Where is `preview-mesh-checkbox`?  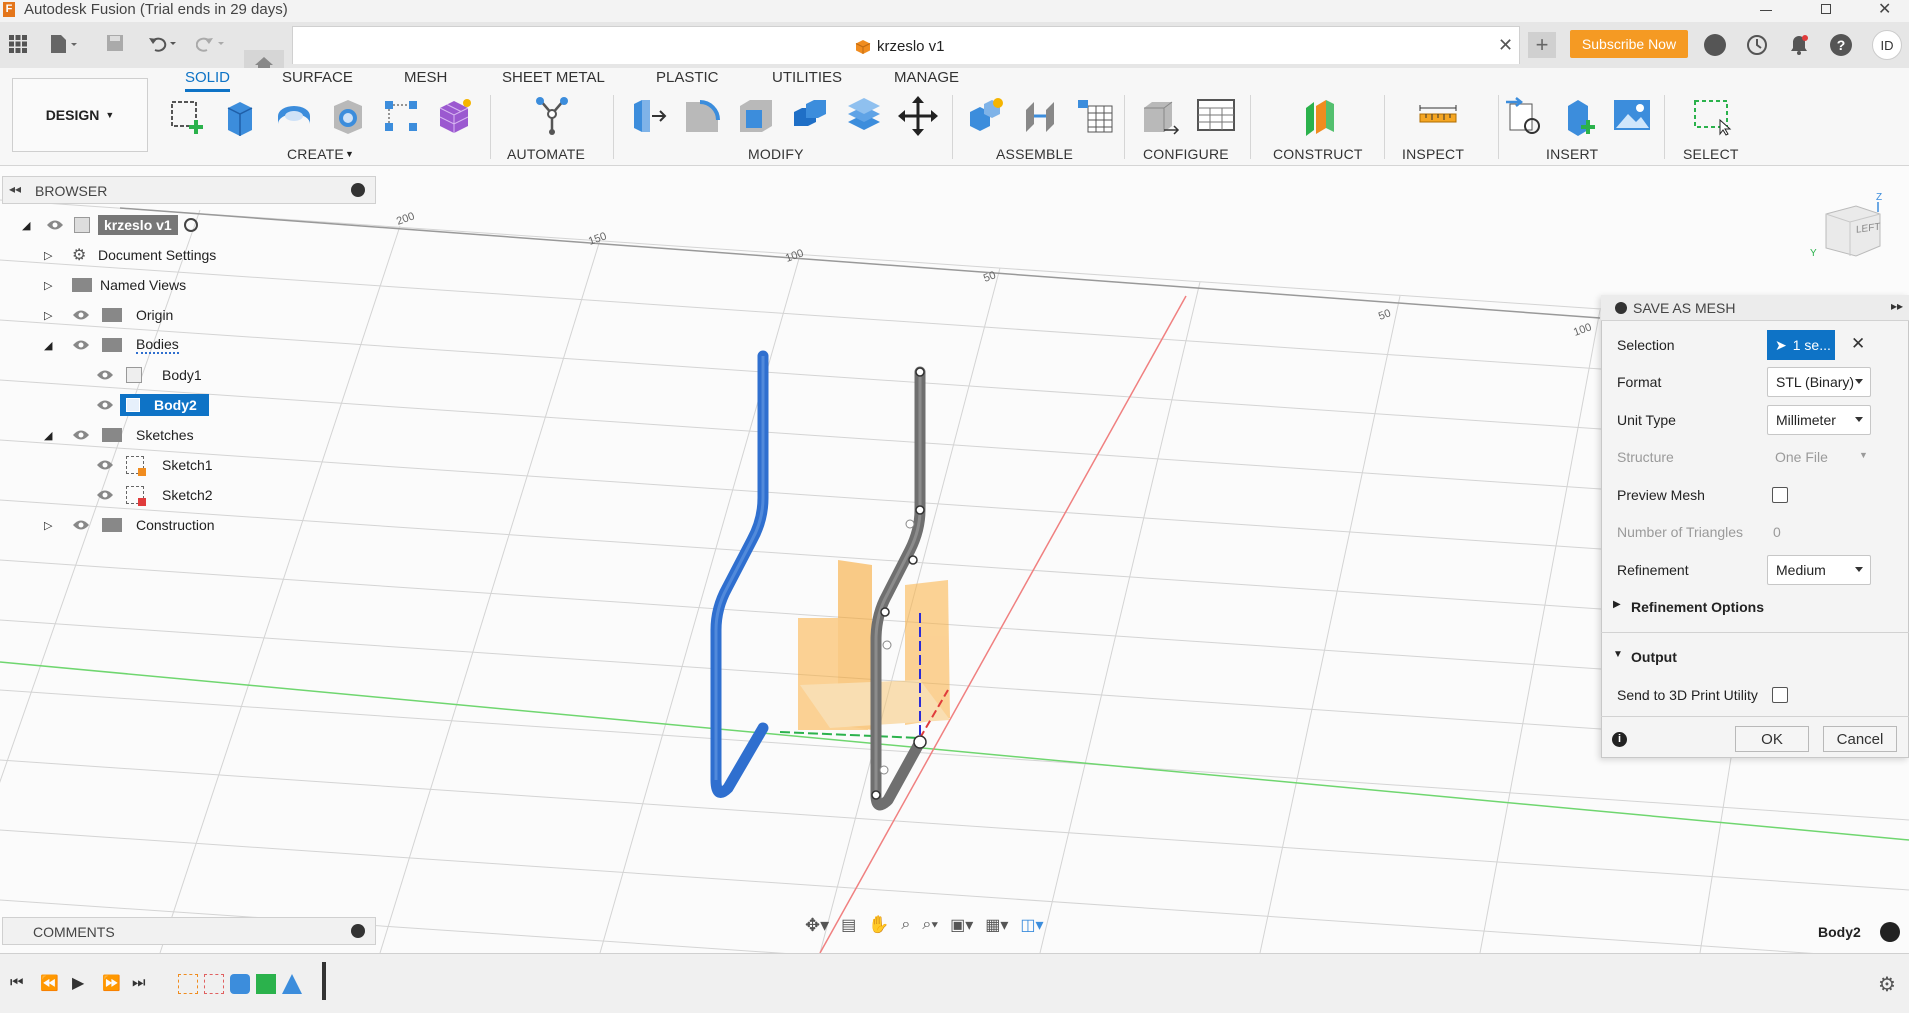 preview-mesh-checkbox is located at coordinates (1780, 495).